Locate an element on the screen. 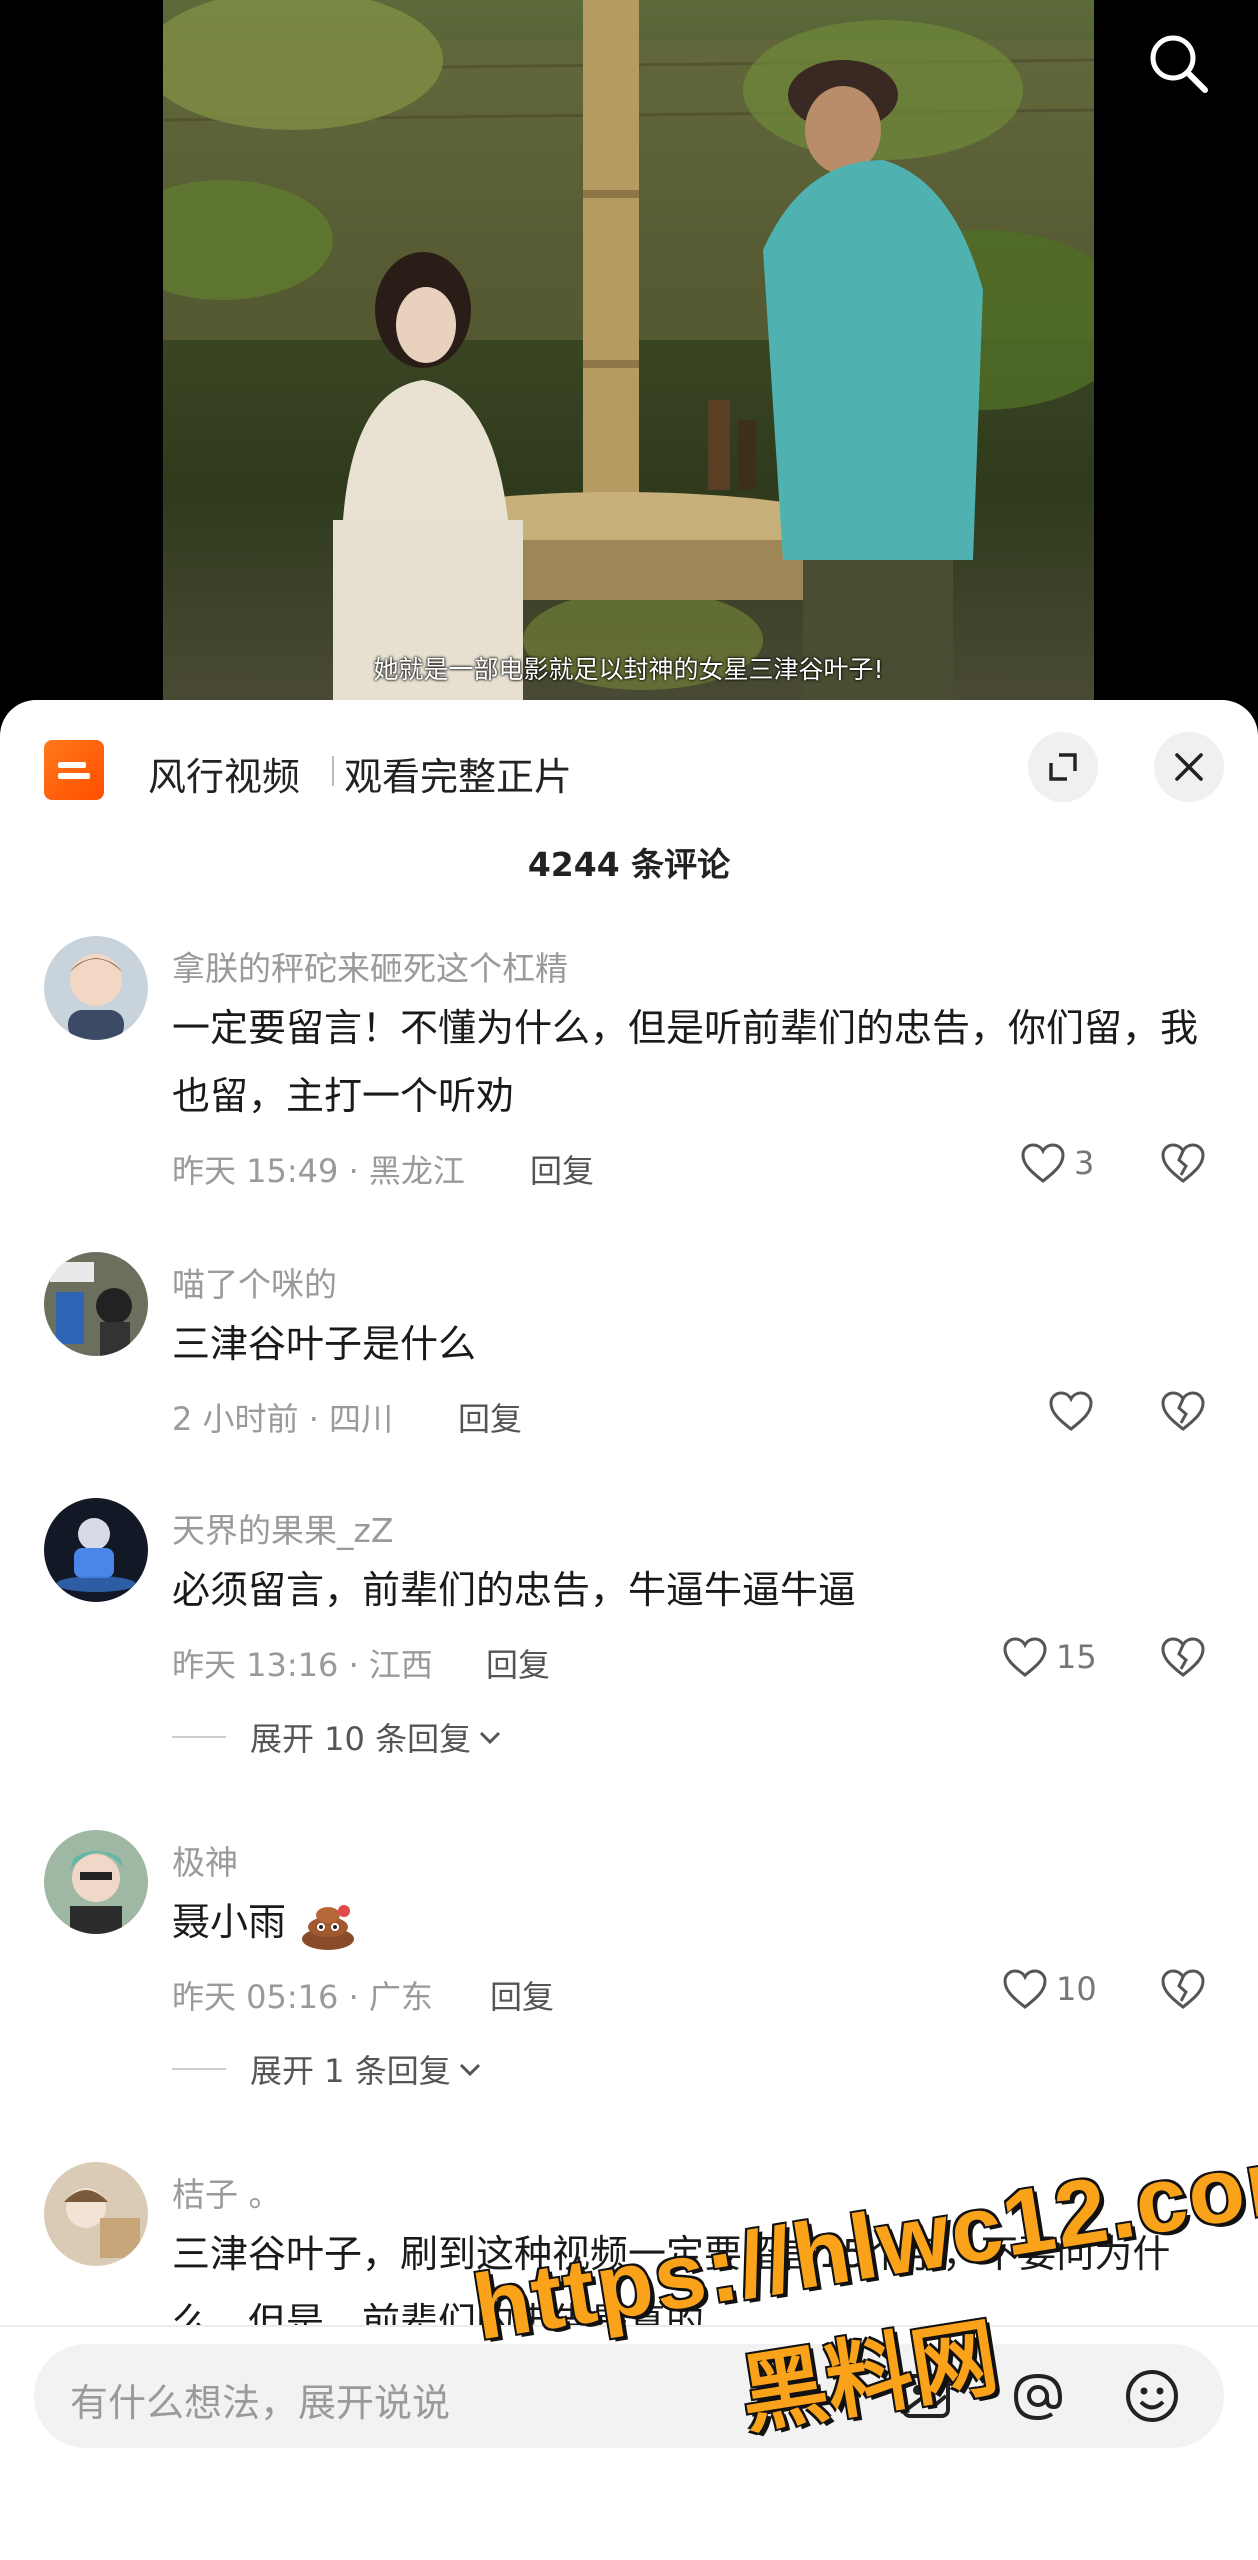 This screenshot has width=1258, height=2560. comment-item: 极神 聂小雨 昨天 05:16 · 广东 回复 10 展开 1 条回复 is located at coordinates (629, 1990).